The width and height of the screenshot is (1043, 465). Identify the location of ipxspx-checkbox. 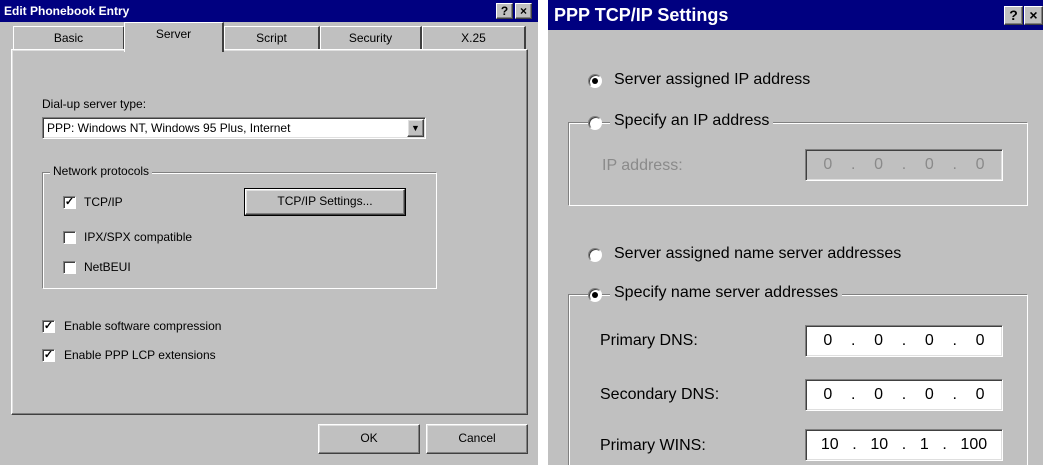
(69, 237).